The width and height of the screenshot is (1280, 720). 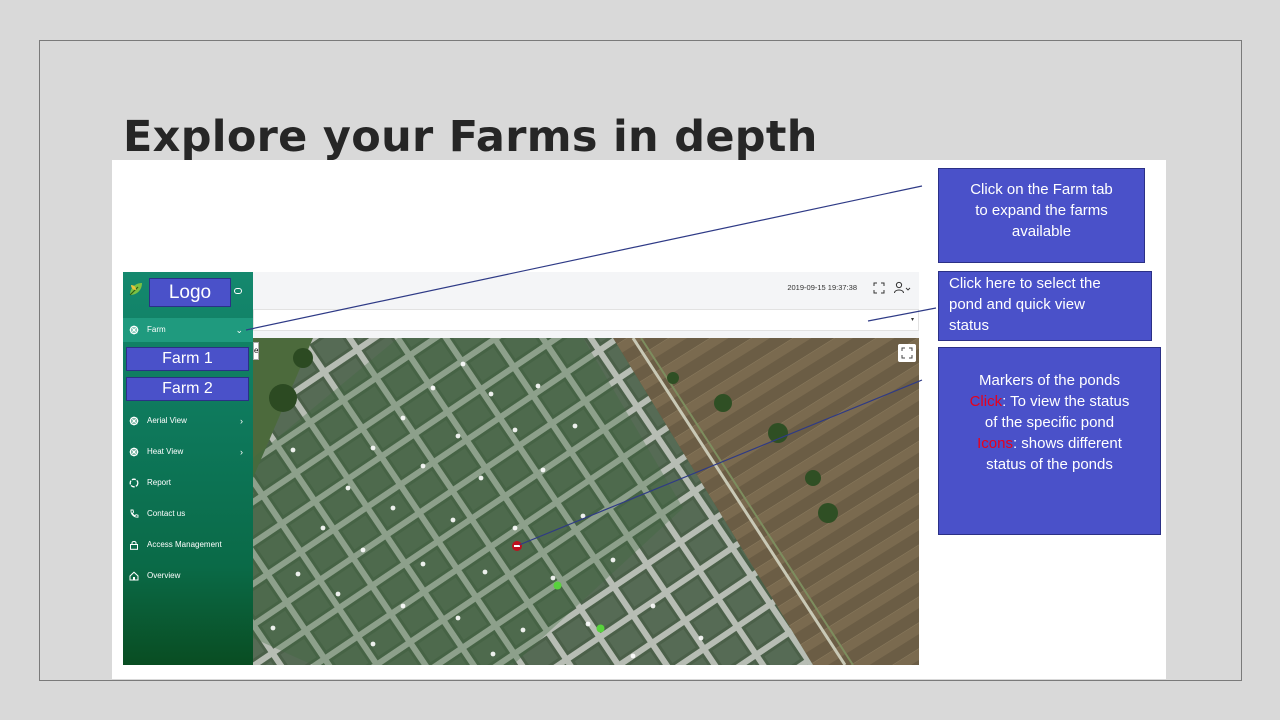 What do you see at coordinates (912, 320) in the screenshot?
I see `chevron-down-icon: ▾` at bounding box center [912, 320].